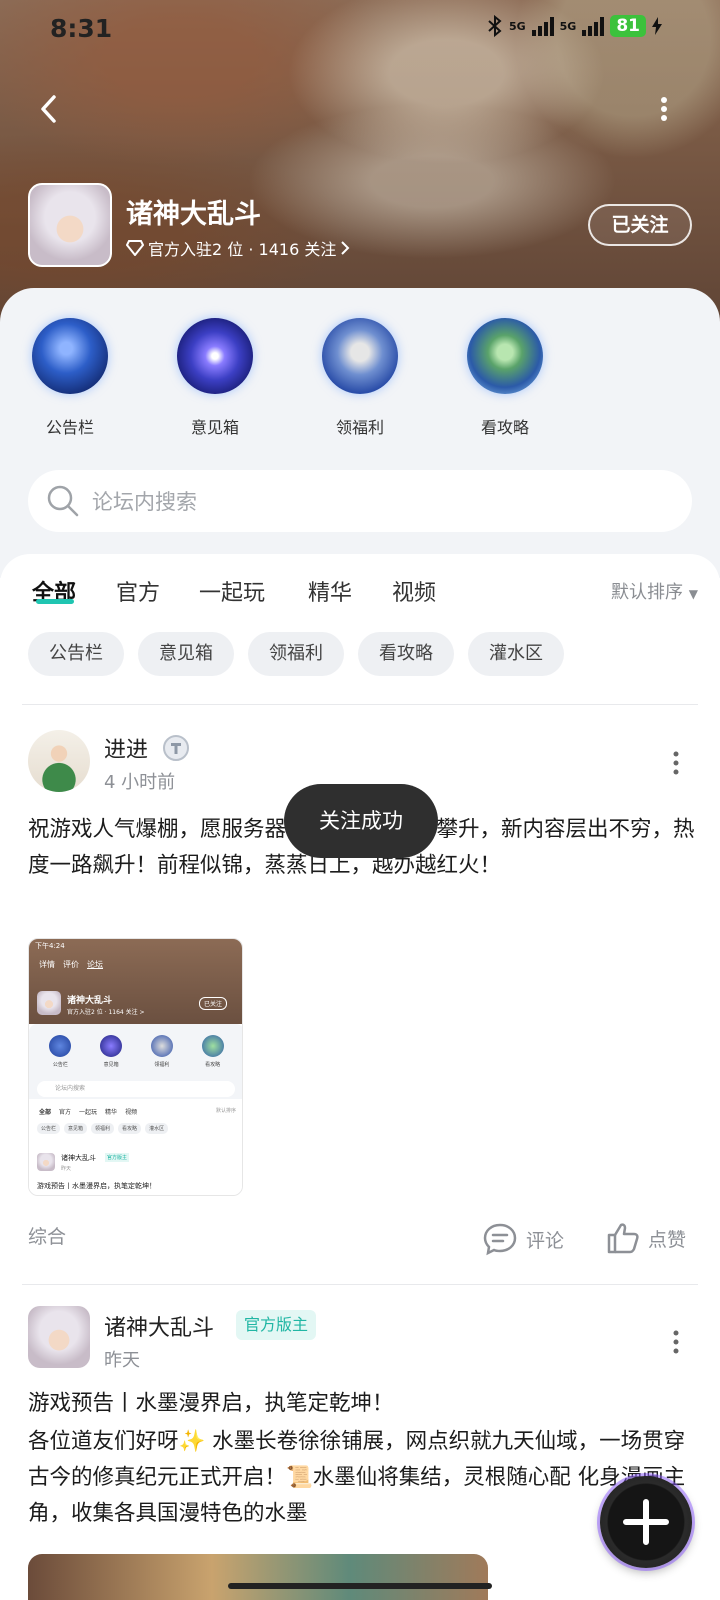 The width and height of the screenshot is (720, 1600). I want to click on post-time: 昨天, so click(122, 1360).